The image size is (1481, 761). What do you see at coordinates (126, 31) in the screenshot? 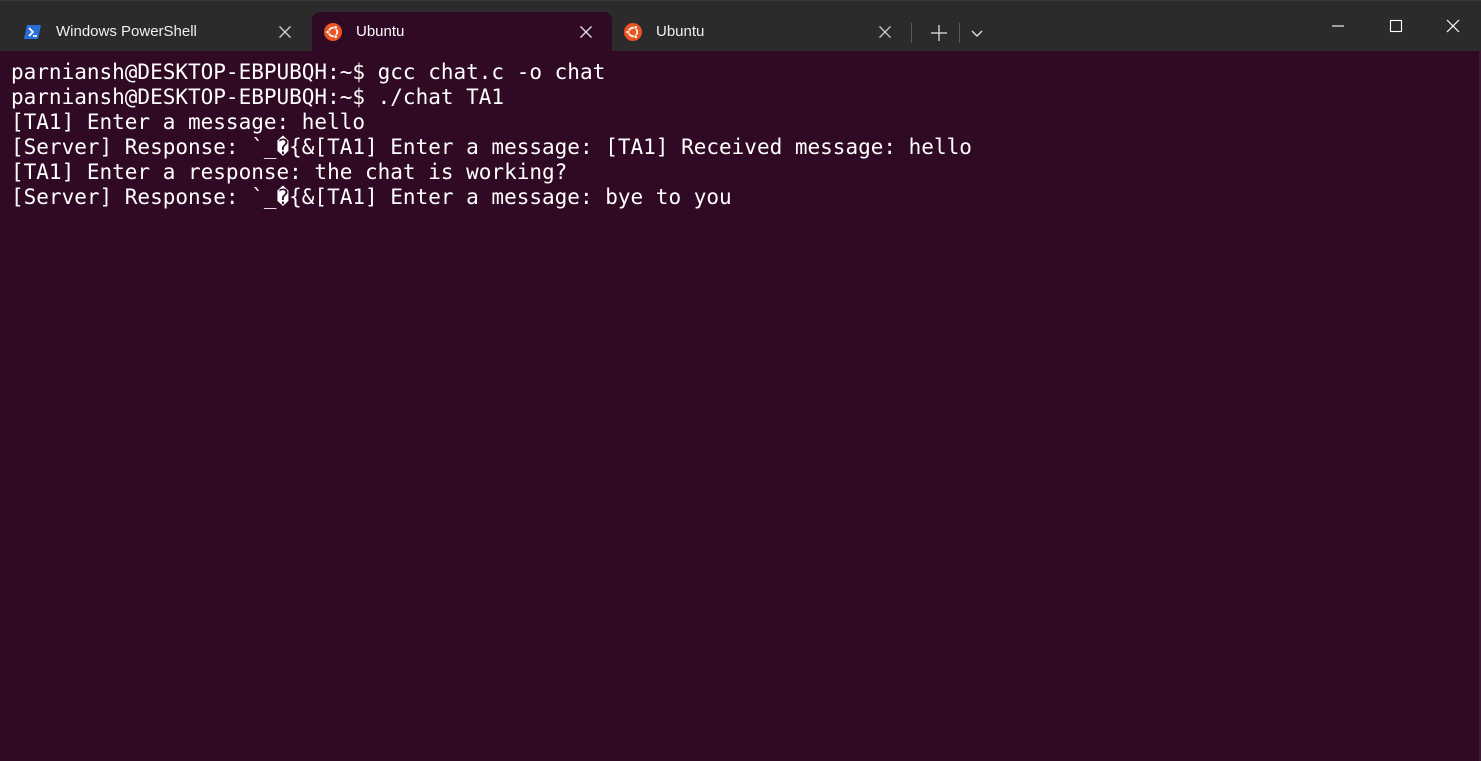
I see `tab-label: Windows PowerShell` at bounding box center [126, 31].